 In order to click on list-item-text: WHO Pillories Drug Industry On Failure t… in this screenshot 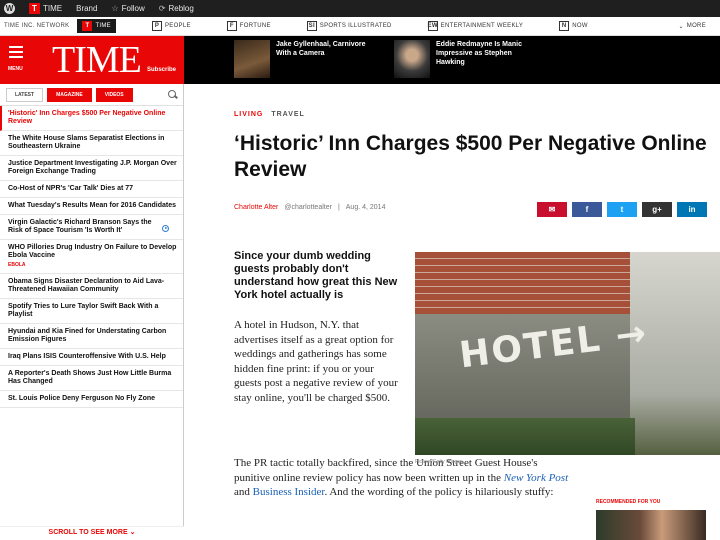, I will do `click(92, 251)`.